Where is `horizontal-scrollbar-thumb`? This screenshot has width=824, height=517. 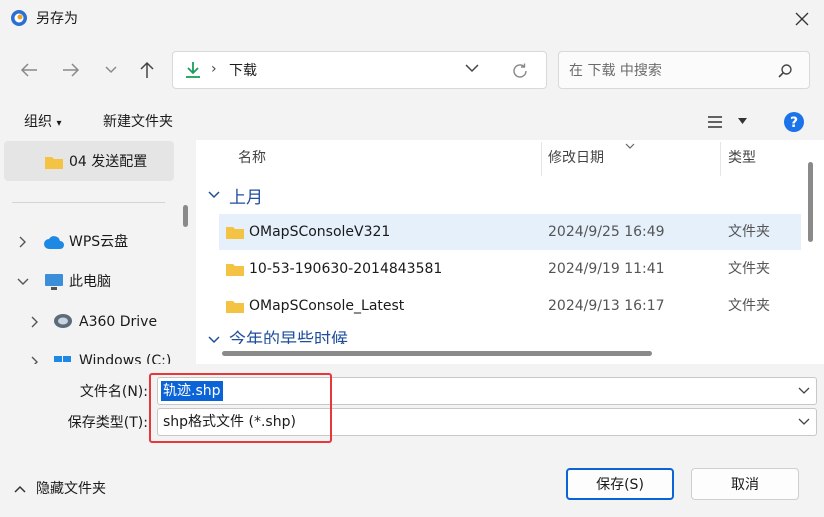
horizontal-scrollbar-thumb is located at coordinates (437, 353).